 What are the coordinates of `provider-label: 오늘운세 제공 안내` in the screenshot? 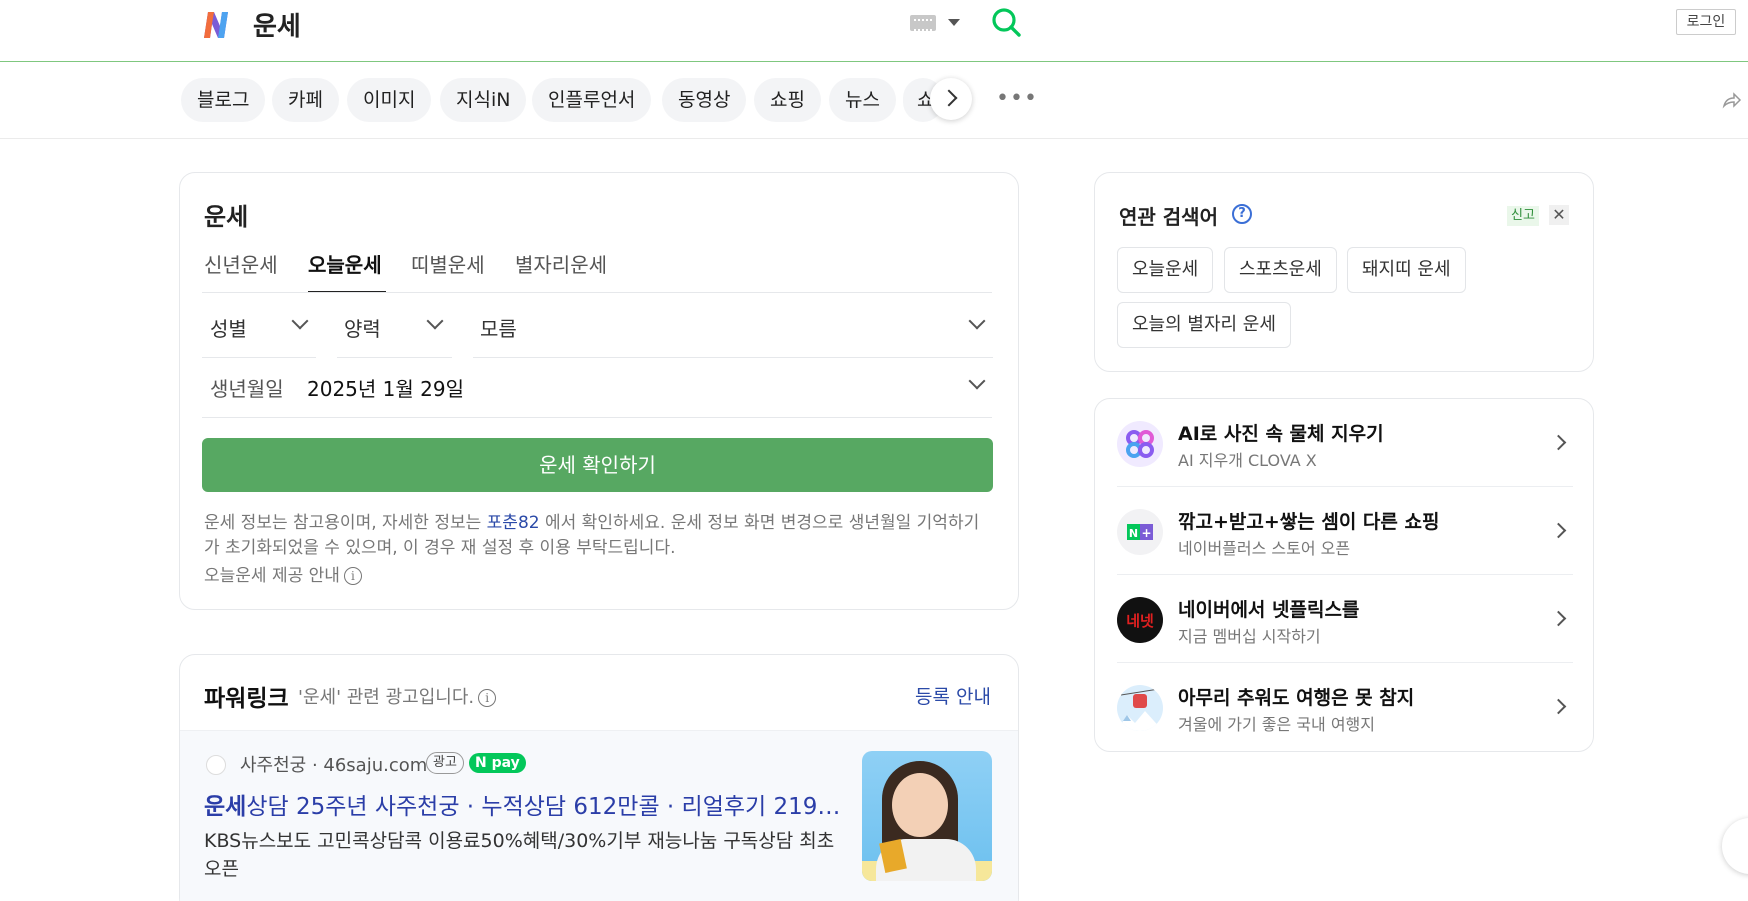 It's located at (272, 576).